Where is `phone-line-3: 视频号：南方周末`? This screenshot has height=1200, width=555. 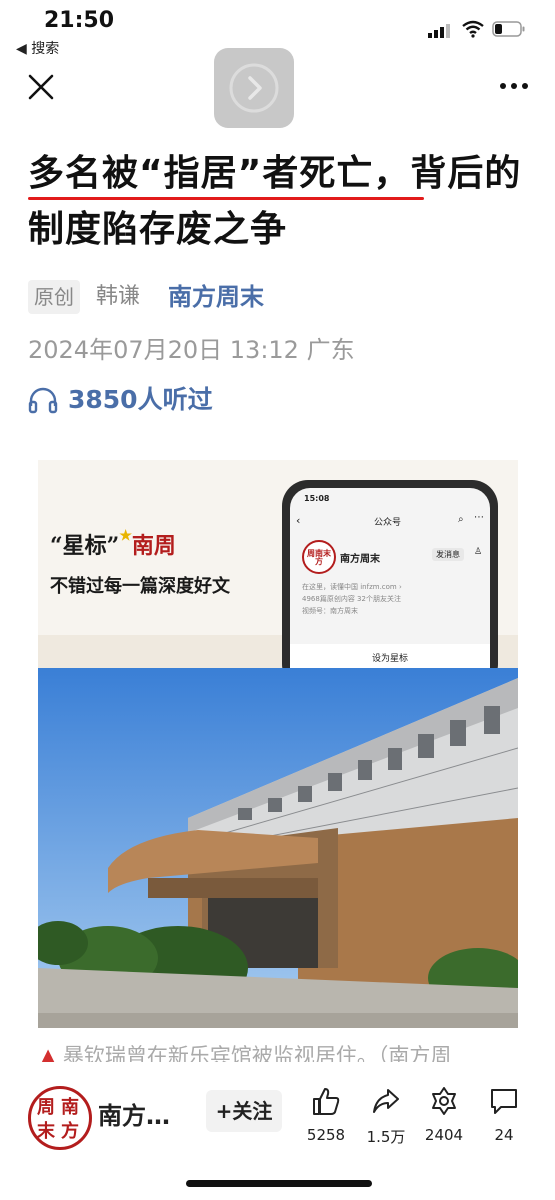 phone-line-3: 视频号：南方周末 is located at coordinates (330, 611).